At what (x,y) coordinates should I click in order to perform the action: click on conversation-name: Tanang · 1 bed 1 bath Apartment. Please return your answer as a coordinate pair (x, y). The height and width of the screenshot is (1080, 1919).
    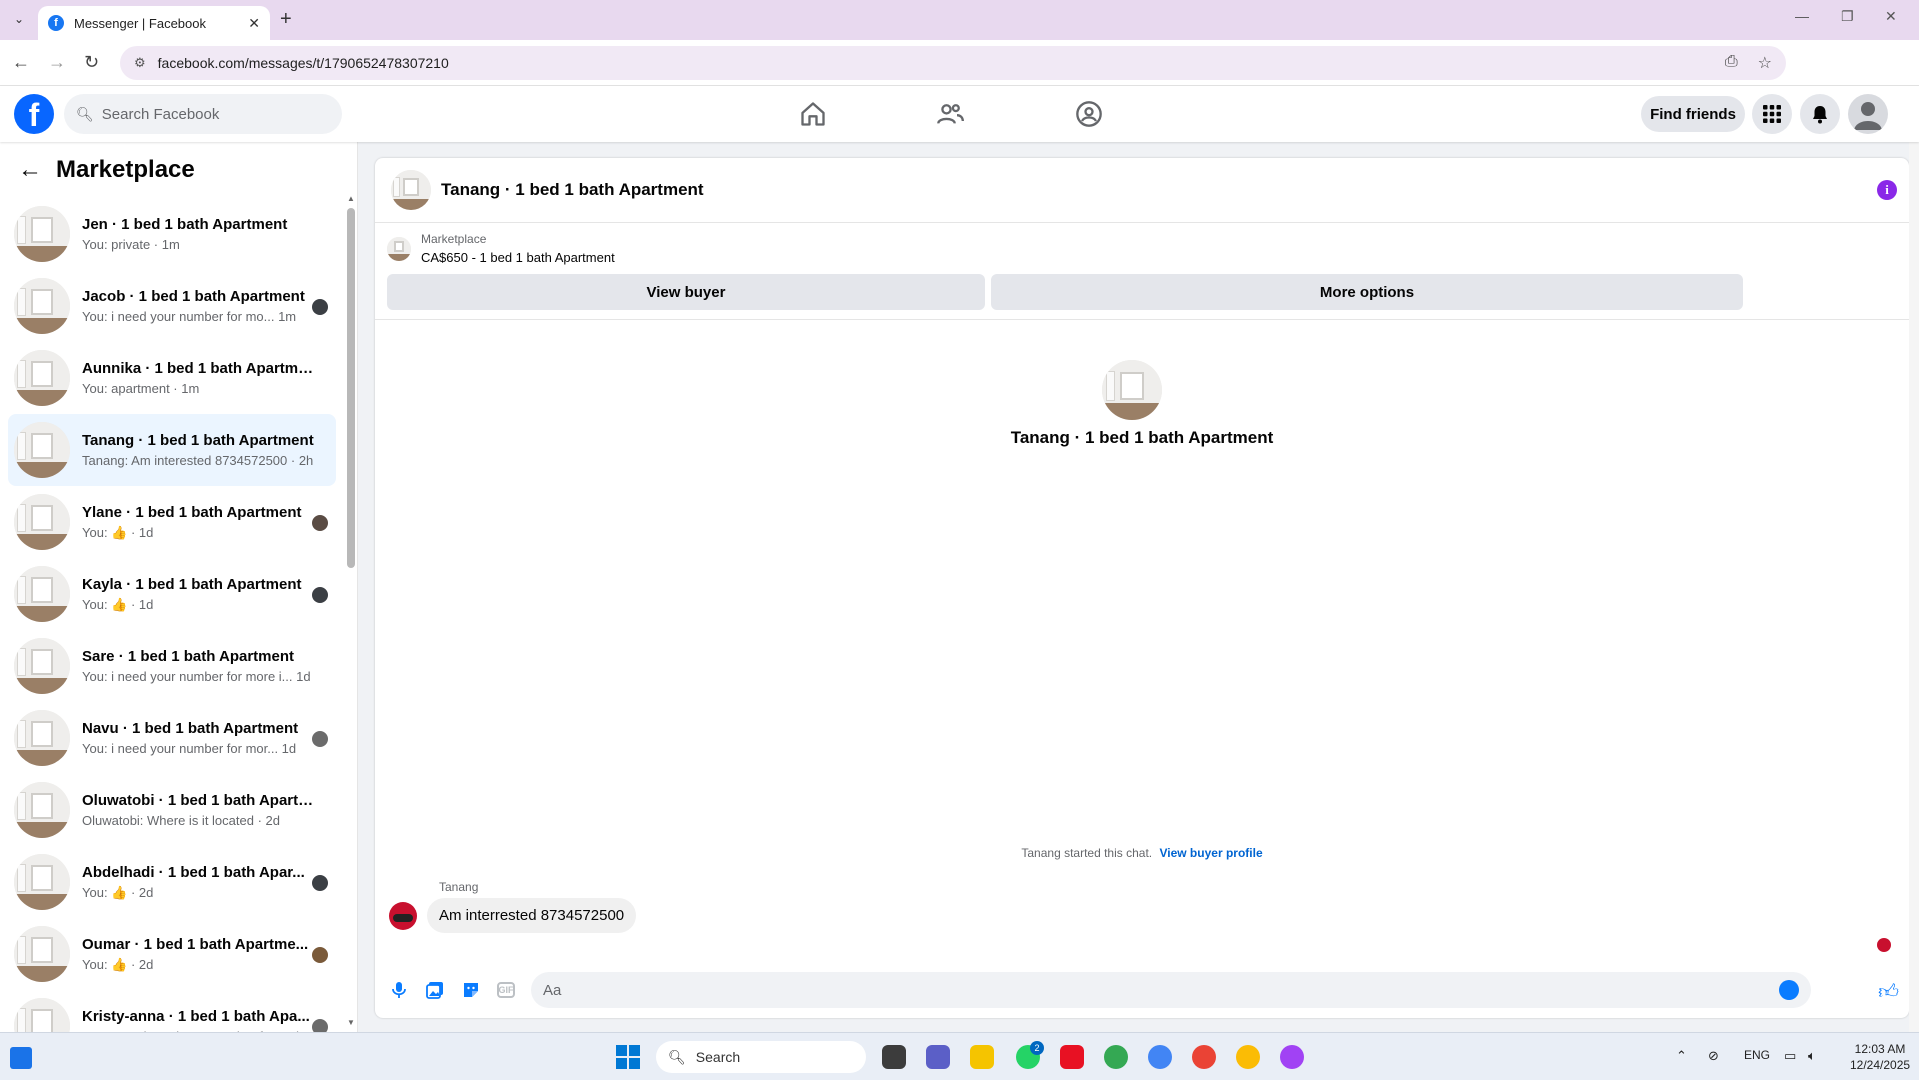
    Looking at the image, I should click on (198, 440).